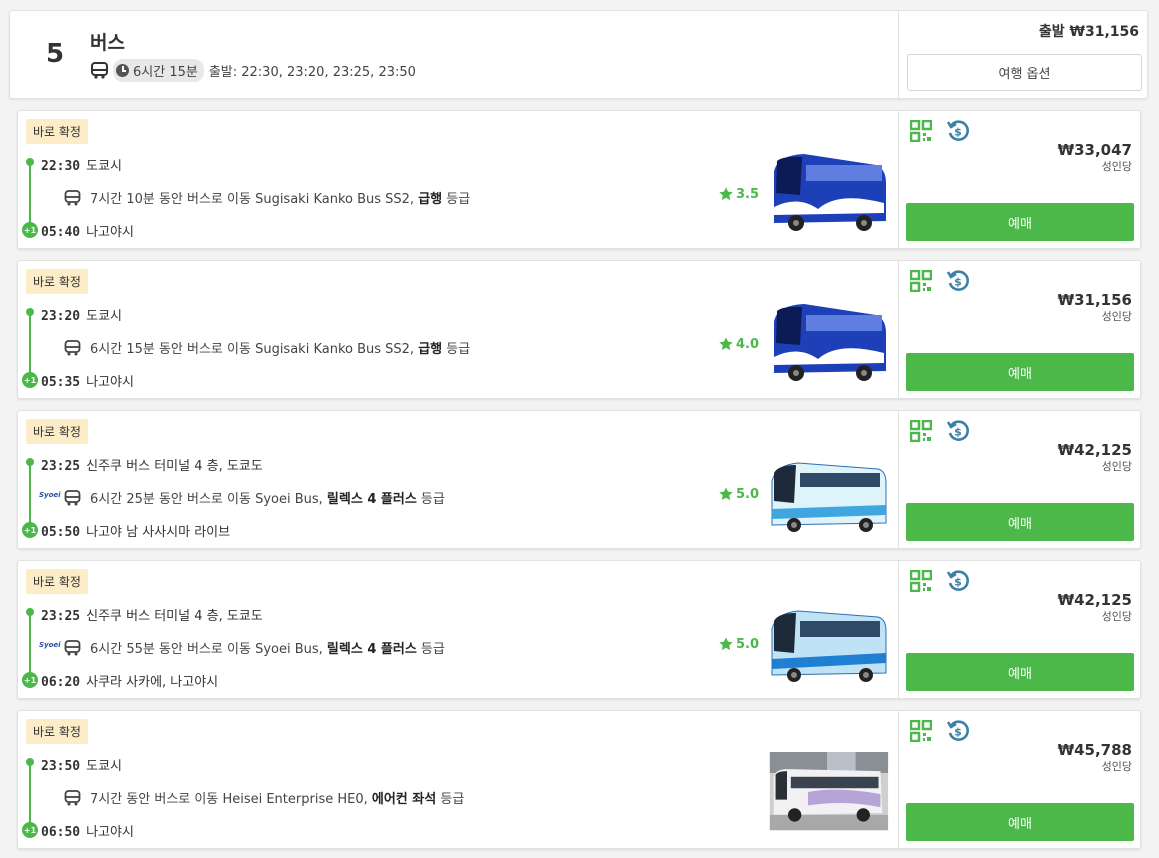 This screenshot has height=858, width=1159. Describe the element at coordinates (206, 649) in the screenshot. I see `ride-text: 6시간 55분 동안 버스로 이동 Syoei Bus,` at that location.